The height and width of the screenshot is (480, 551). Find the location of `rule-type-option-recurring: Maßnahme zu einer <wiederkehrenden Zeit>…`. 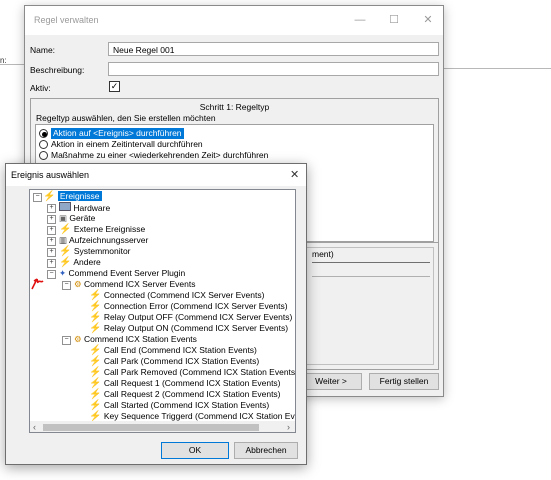

rule-type-option-recurring: Maßnahme zu einer <wiederkehrenden Zeit>… is located at coordinates (169, 155).